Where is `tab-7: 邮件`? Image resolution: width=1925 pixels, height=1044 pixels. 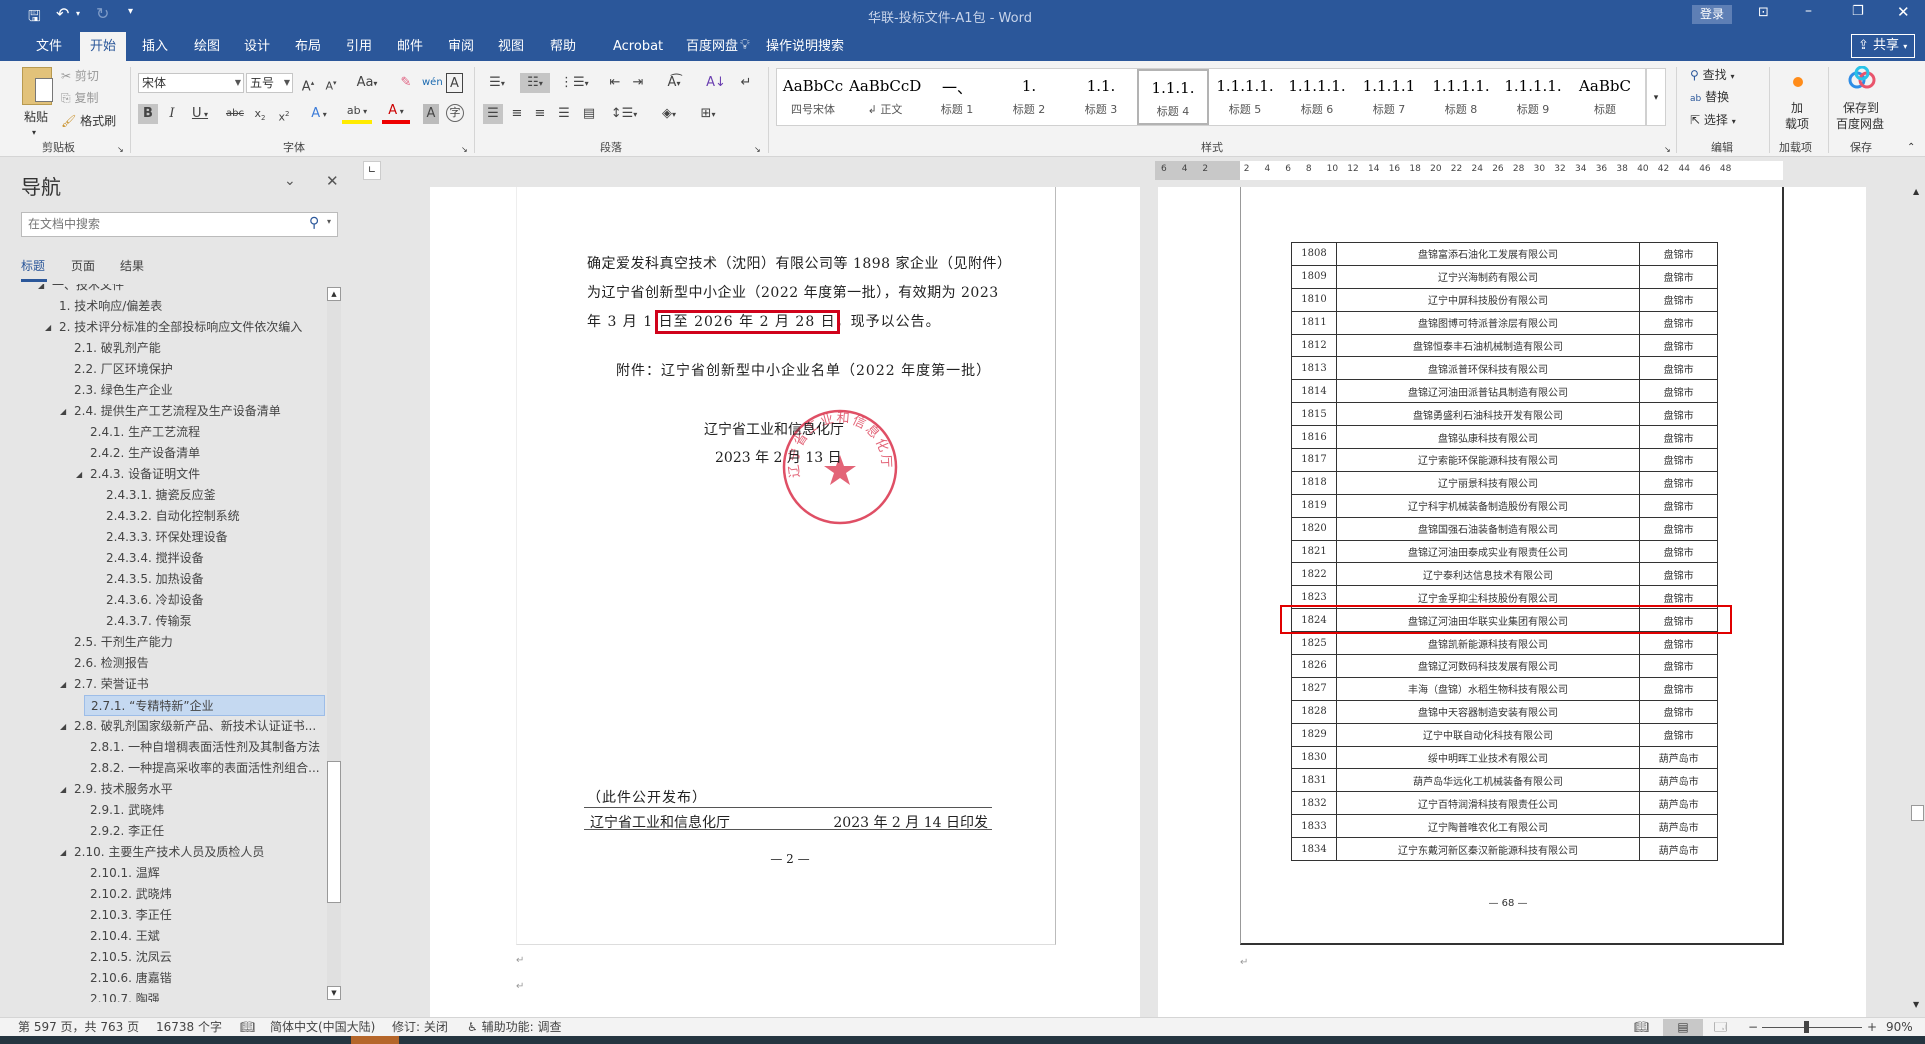 tab-7: 邮件 is located at coordinates (404, 46).